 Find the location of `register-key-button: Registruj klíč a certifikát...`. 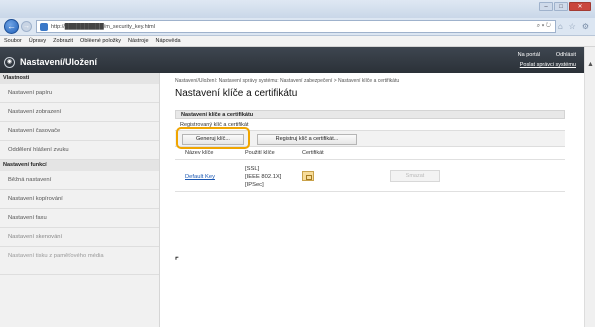

register-key-button: Registruj klíč a certifikát... is located at coordinates (307, 139).